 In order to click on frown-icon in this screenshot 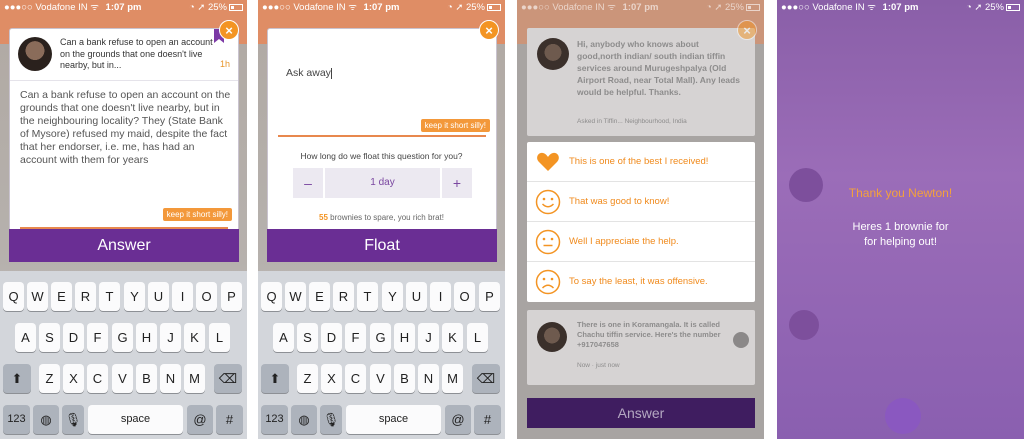, I will do `click(548, 282)`.